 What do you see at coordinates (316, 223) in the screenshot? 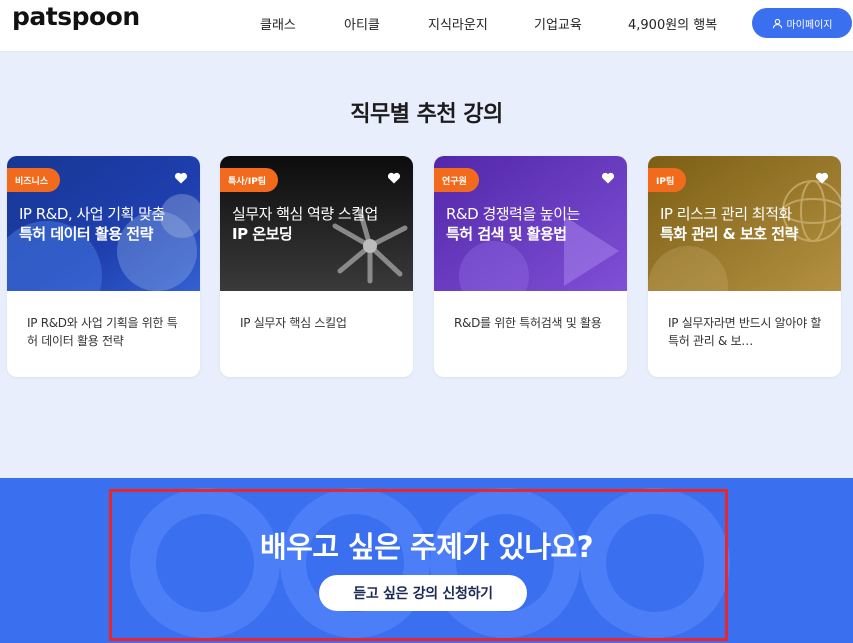
I see `card-image: 특사/IP팀 실무자 핵심 역량 스킬업 IP 온보딩` at bounding box center [316, 223].